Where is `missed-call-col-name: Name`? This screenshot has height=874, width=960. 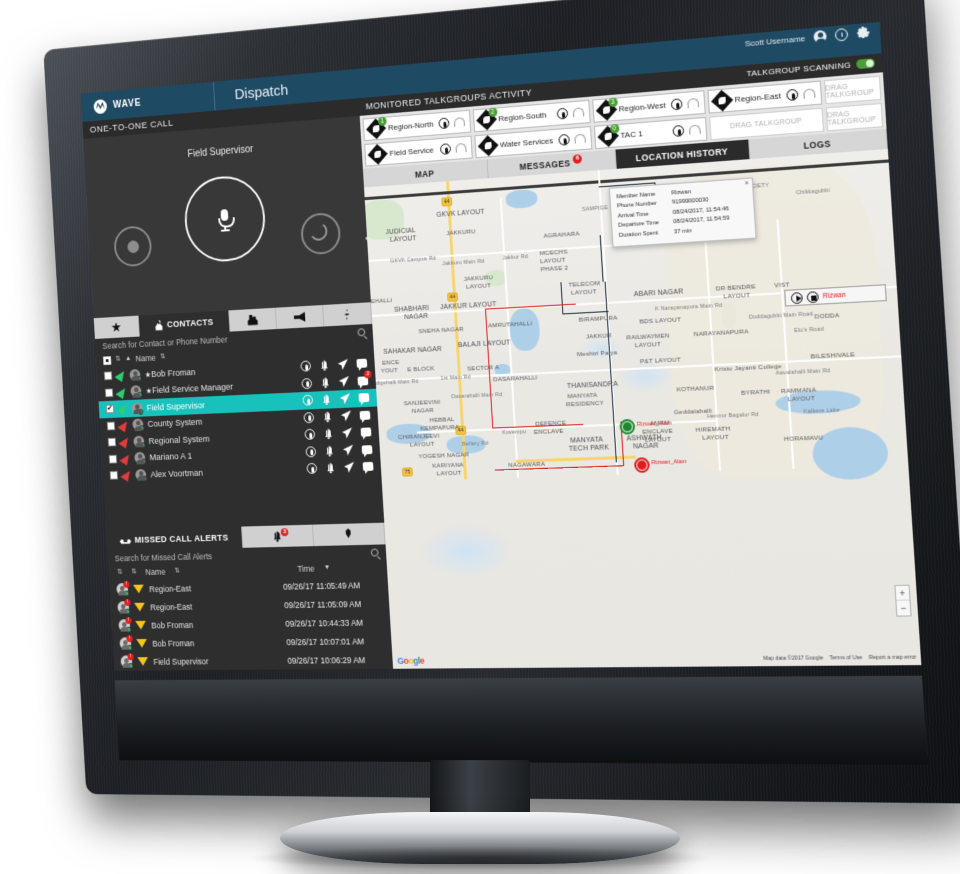
missed-call-col-name: Name is located at coordinates (155, 572).